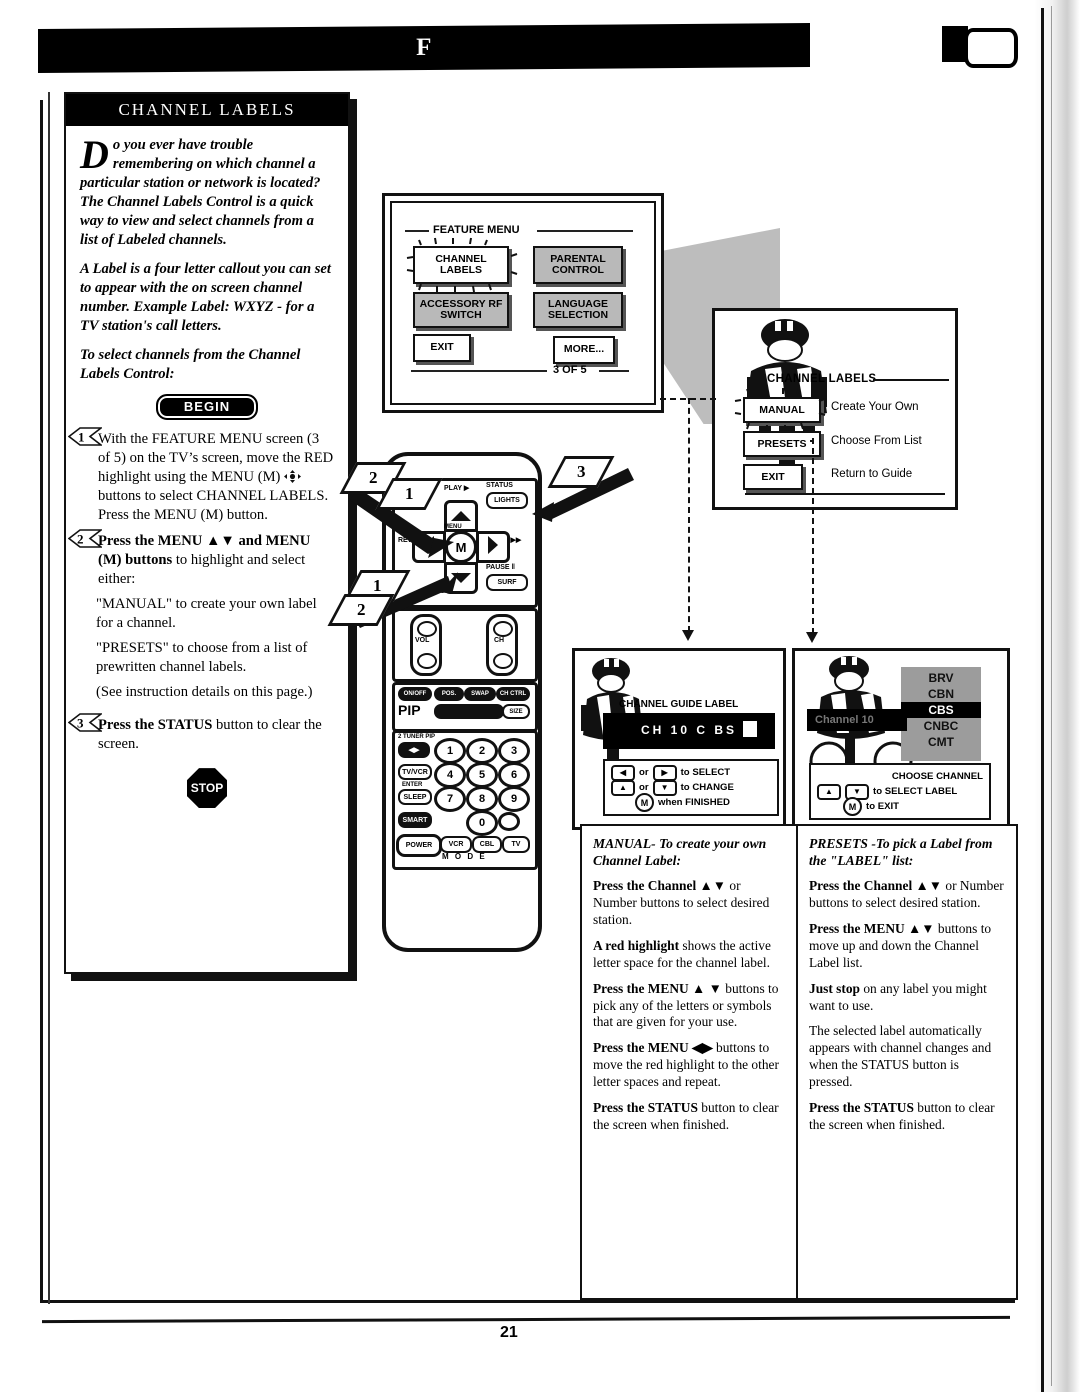 The image size is (1080, 1392). Describe the element at coordinates (469, 711) in the screenshot. I see `remote-pip-slider` at that location.